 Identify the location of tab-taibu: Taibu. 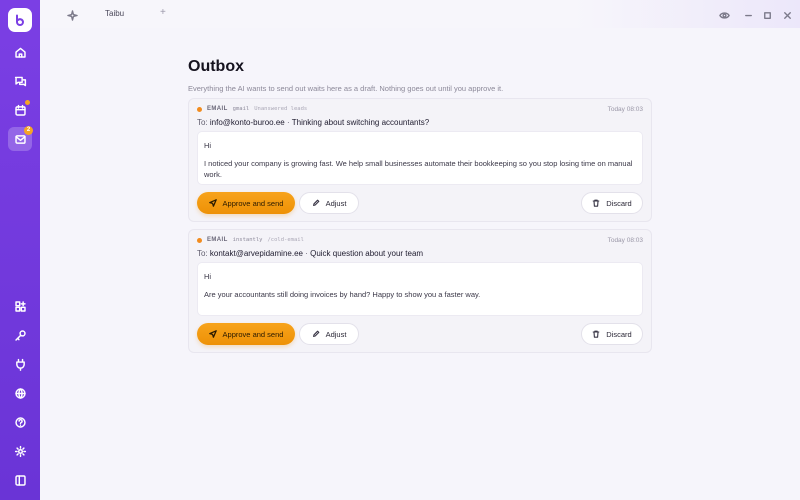
(114, 13).